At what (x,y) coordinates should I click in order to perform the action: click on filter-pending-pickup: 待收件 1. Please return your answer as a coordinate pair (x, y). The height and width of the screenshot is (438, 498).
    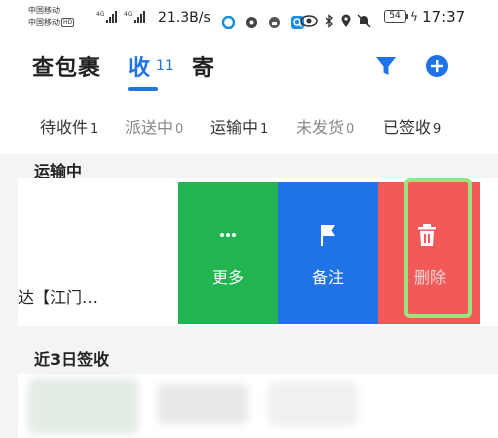
    Looking at the image, I should click on (69, 129).